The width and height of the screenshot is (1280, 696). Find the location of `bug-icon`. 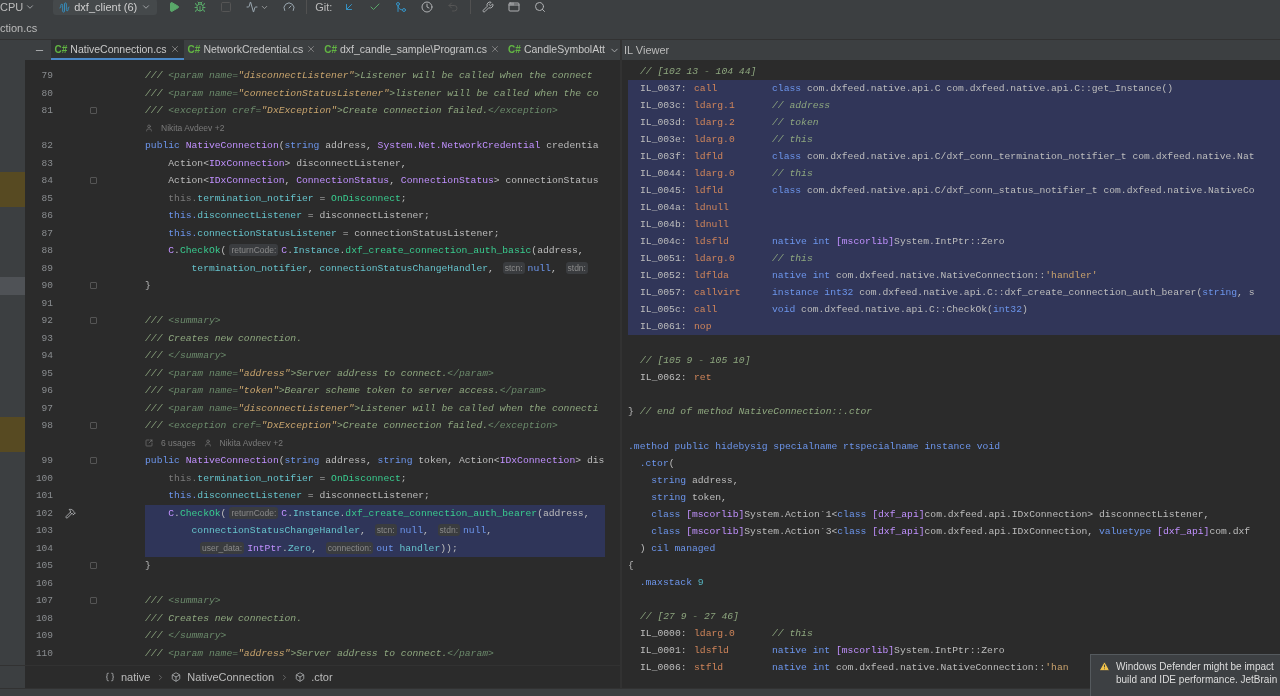

bug-icon is located at coordinates (200, 7).